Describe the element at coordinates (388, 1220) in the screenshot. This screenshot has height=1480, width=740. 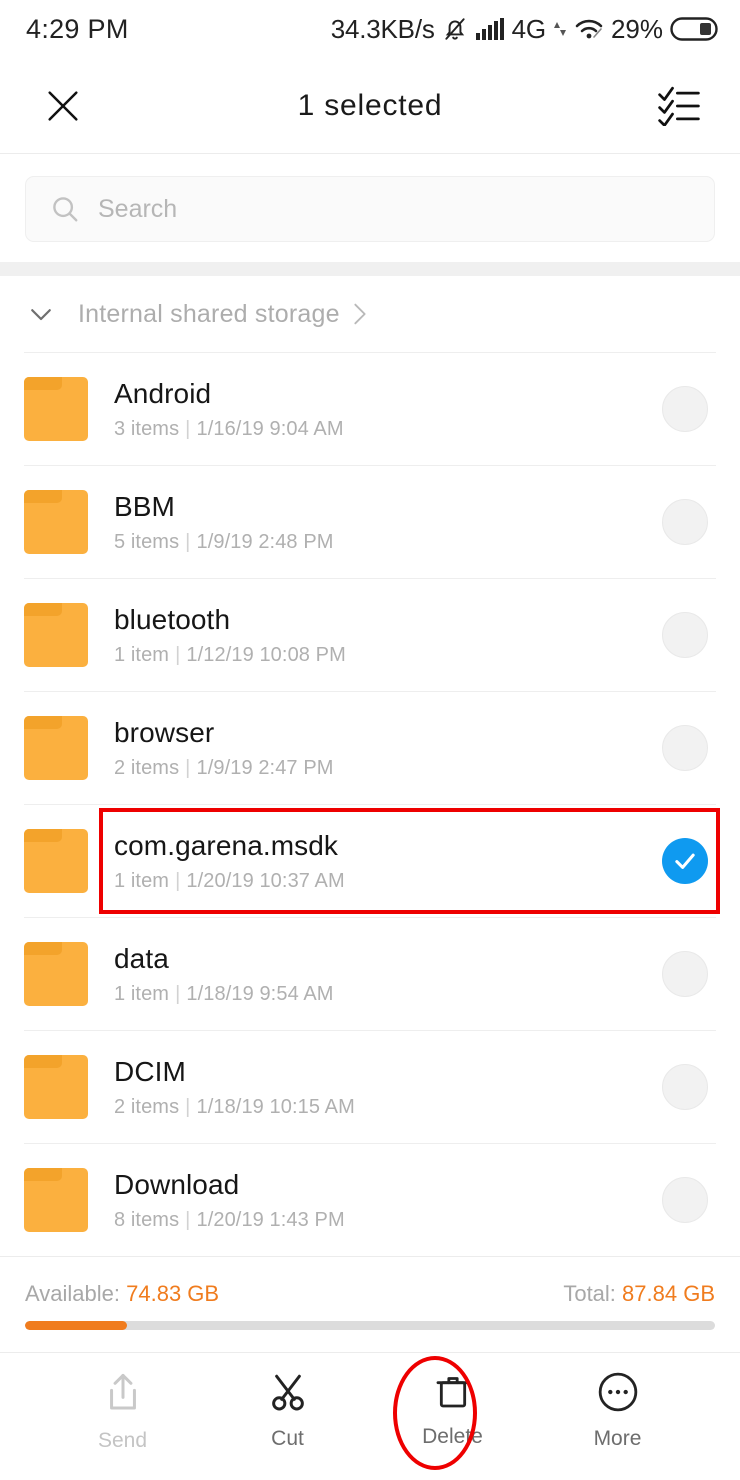
I see `file-subtitle: 8 items | 1/20/19 1:43 PM` at that location.